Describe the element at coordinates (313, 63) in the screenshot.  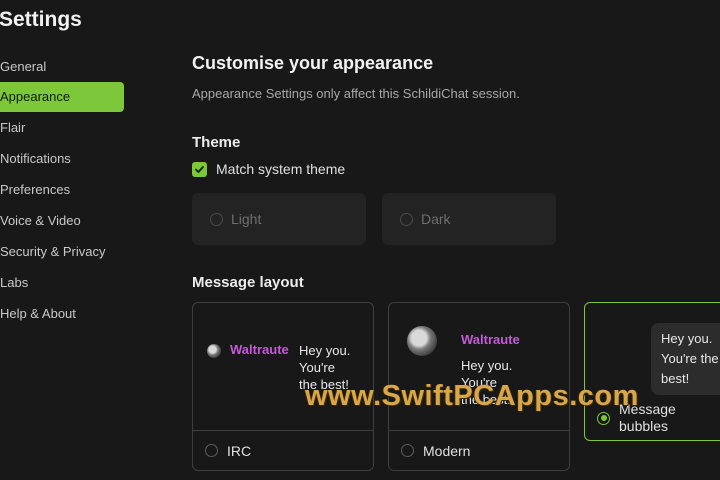
I see `page-heading: Customise your appearance` at that location.